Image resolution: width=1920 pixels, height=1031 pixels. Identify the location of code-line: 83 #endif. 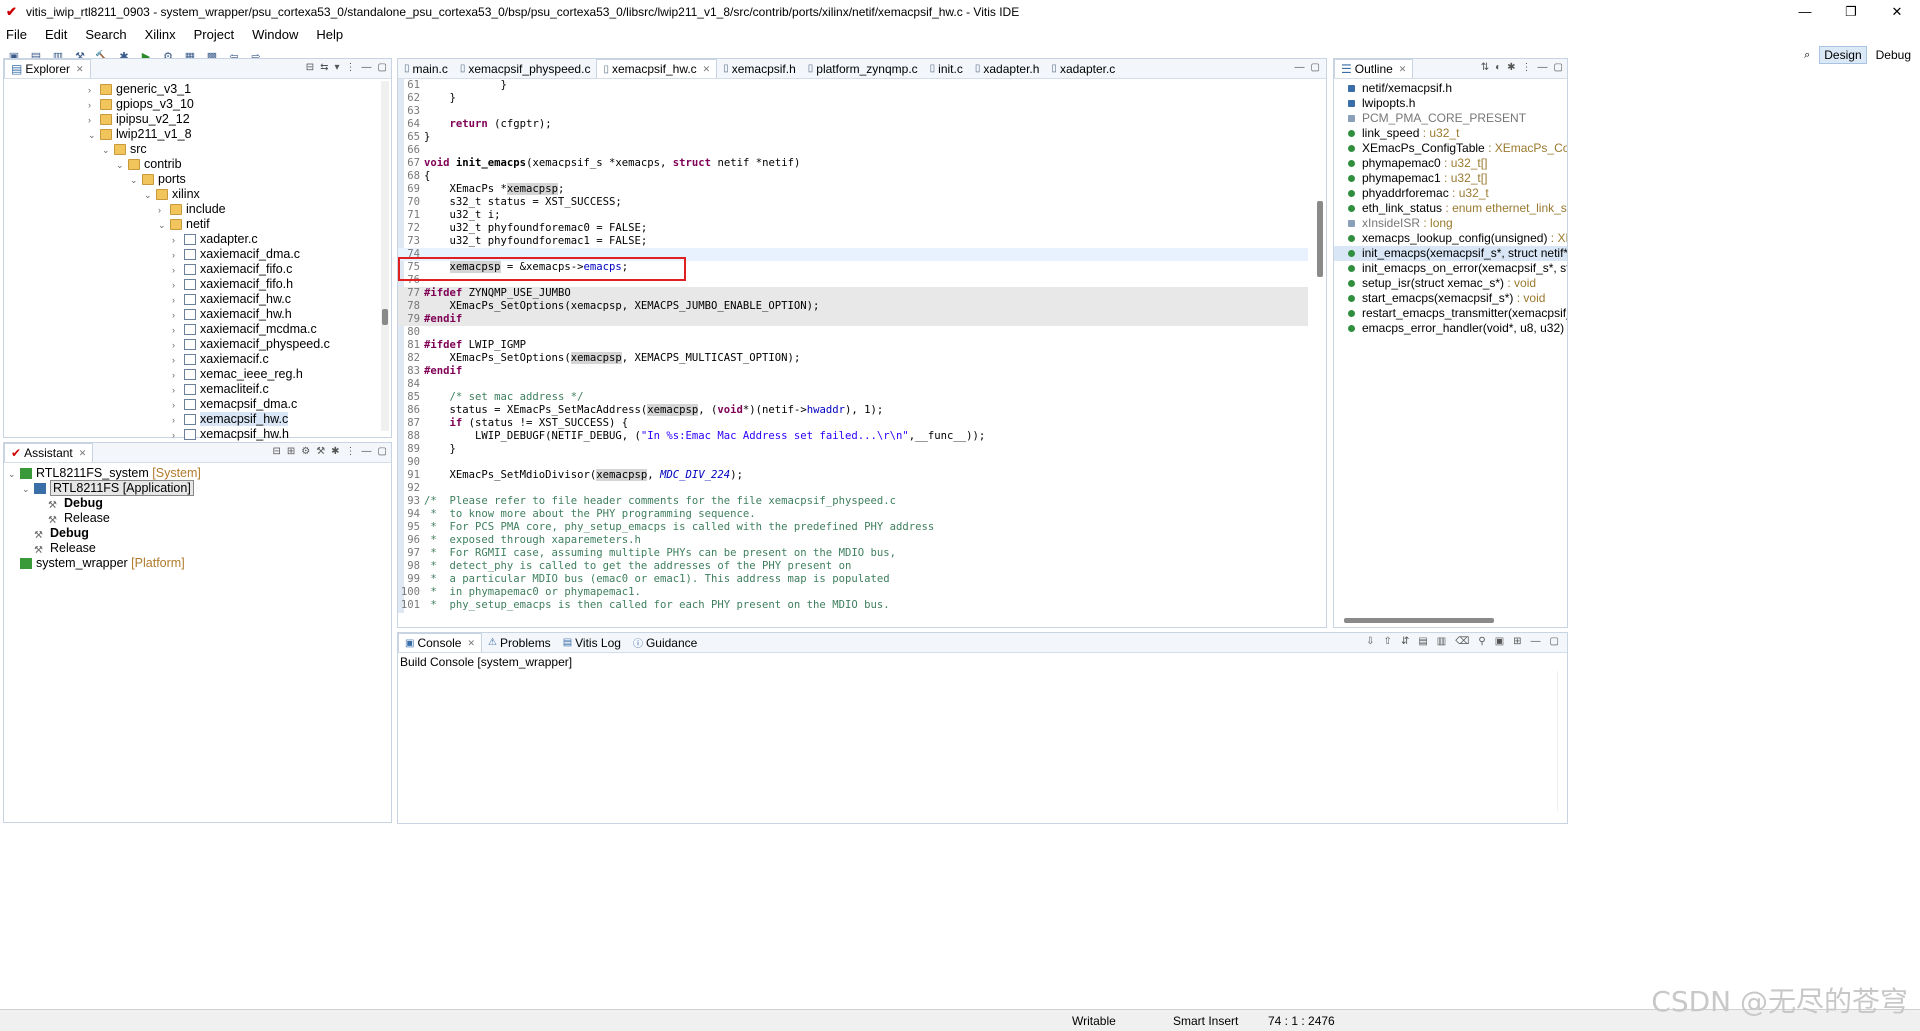
(853, 371).